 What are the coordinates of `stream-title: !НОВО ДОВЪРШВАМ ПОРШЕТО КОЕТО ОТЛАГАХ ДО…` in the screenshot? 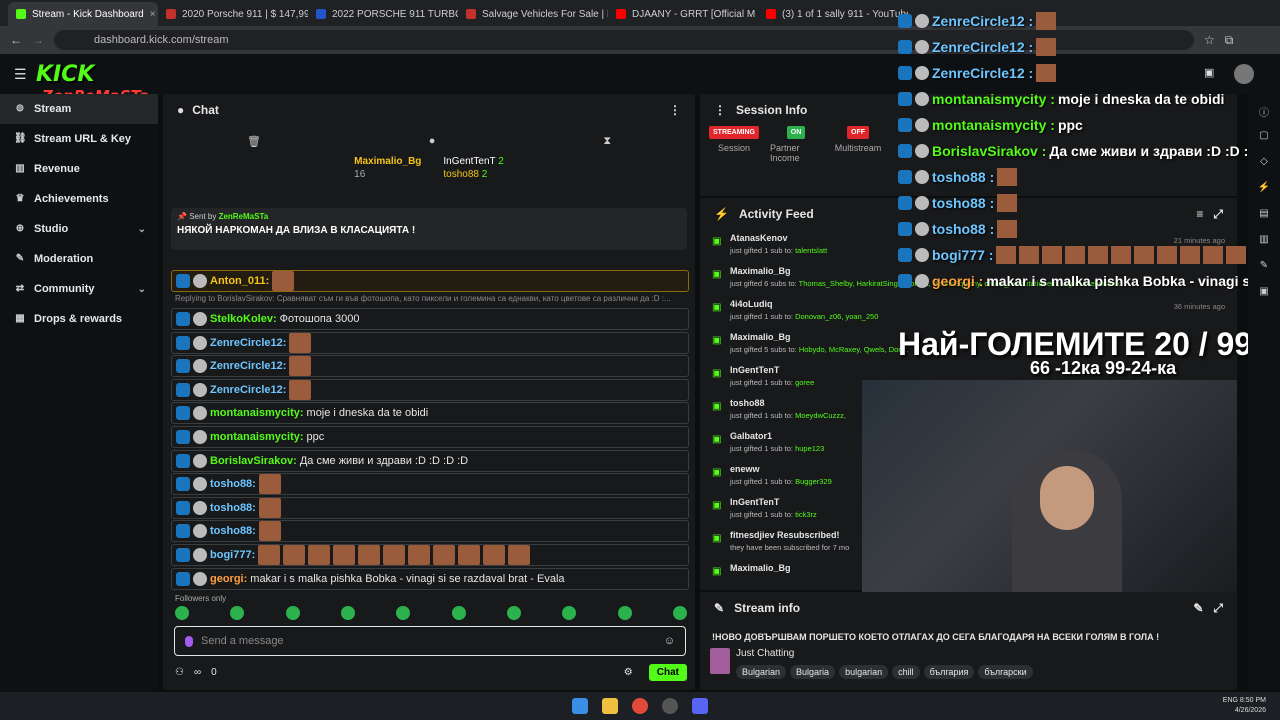 It's located at (936, 637).